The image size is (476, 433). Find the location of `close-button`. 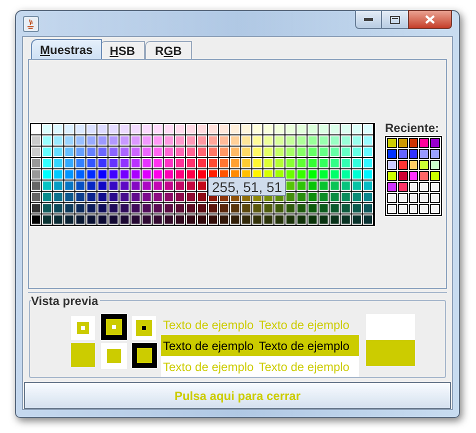

close-button is located at coordinates (430, 19).